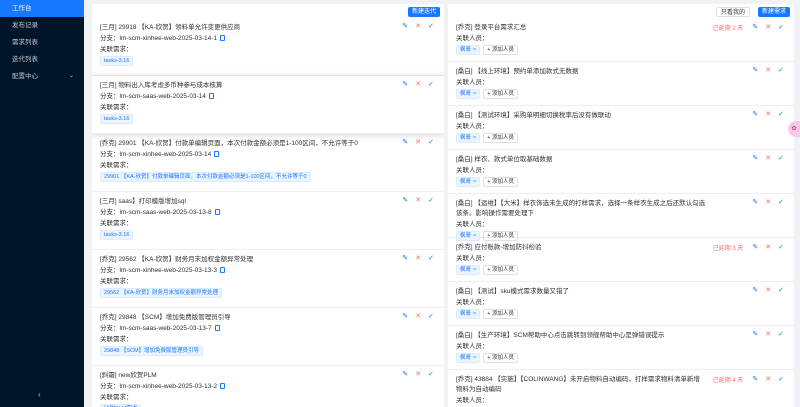 Image resolution: width=800 pixels, height=407 pixels. I want to click on branch-line: 分支：lm-scm-saas-web-2025-03-14, so click(268, 96).